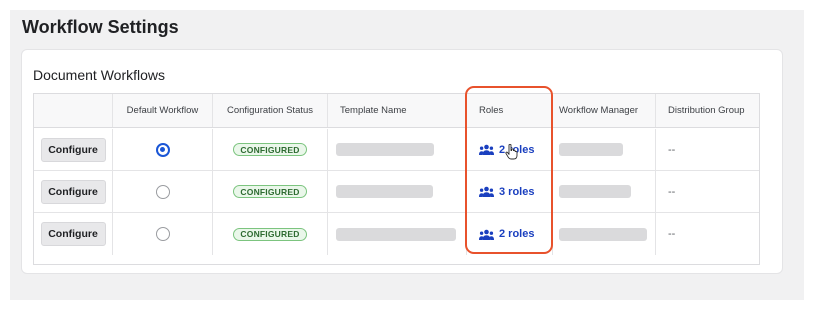 The image size is (814, 310). I want to click on header-template-name: Template Name, so click(397, 110).